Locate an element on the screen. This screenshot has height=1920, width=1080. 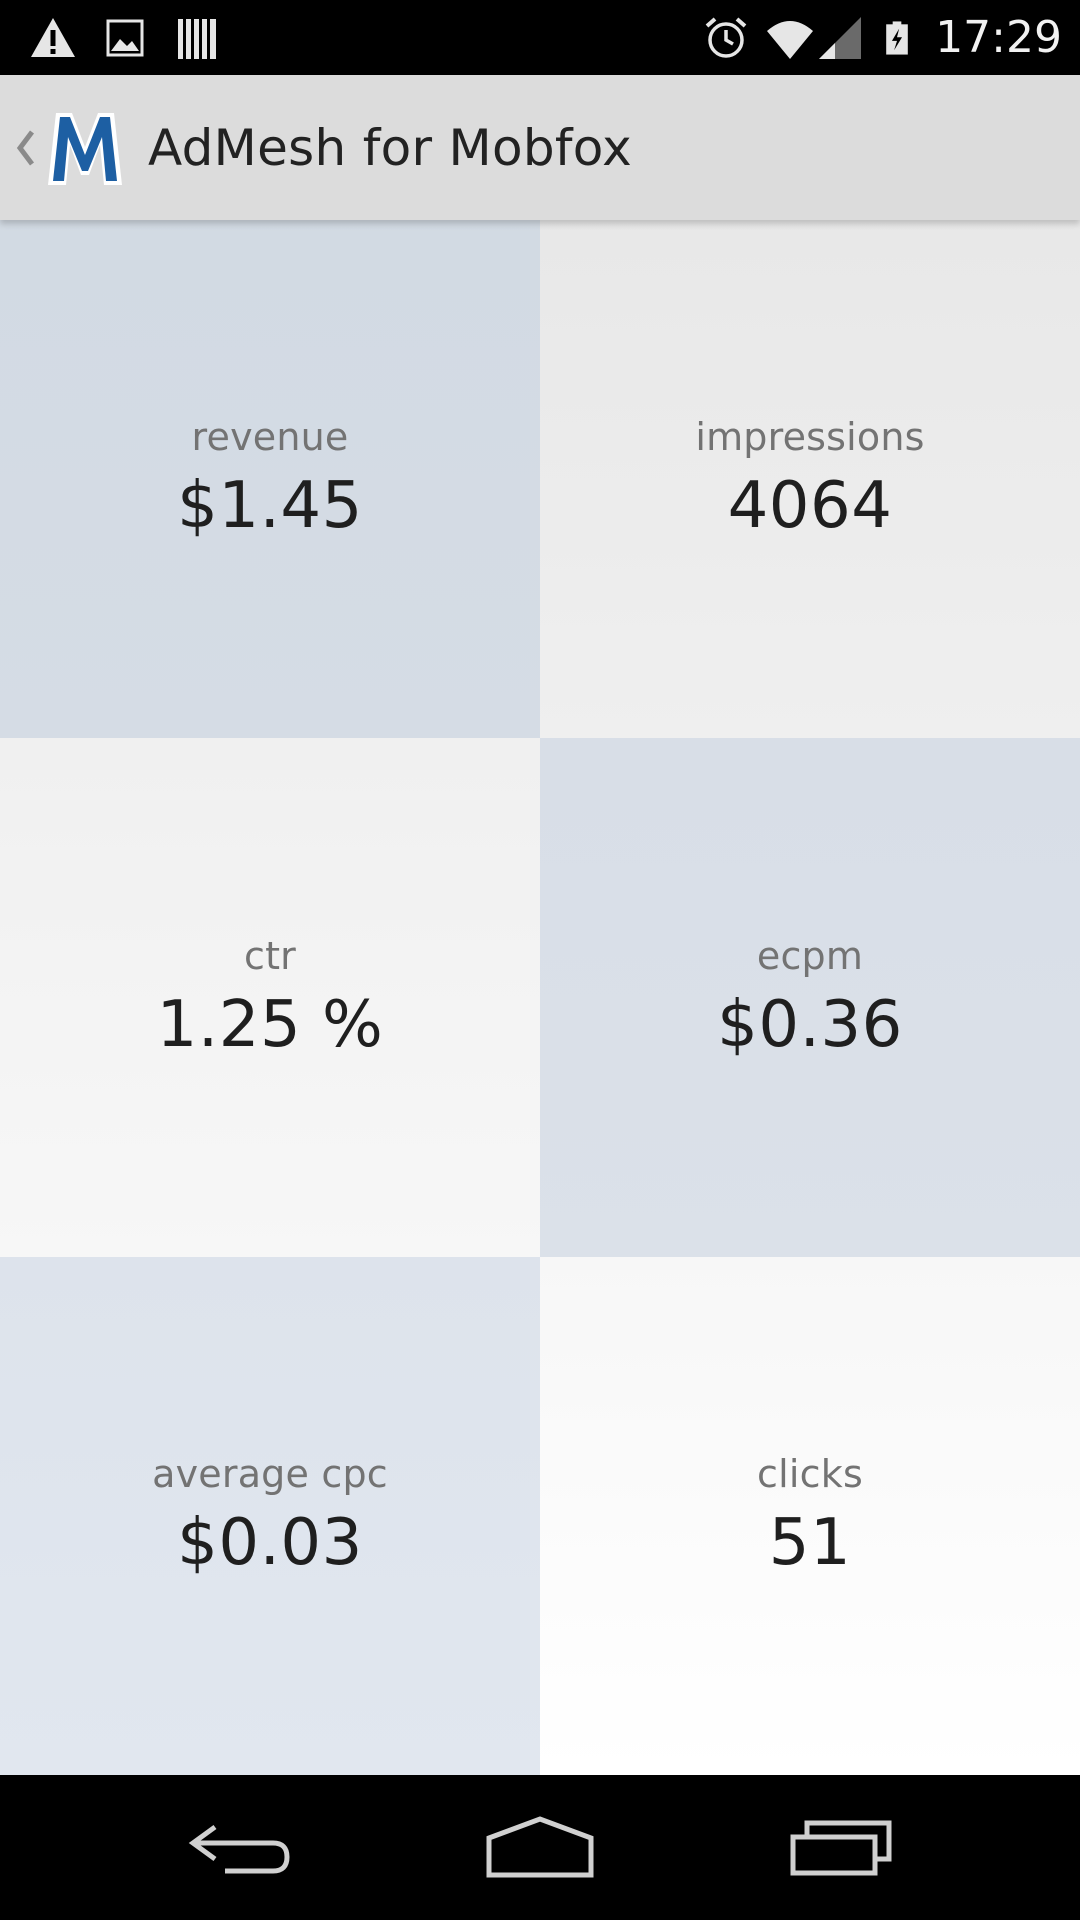
status-bar: 17:29 is located at coordinates (540, 37).